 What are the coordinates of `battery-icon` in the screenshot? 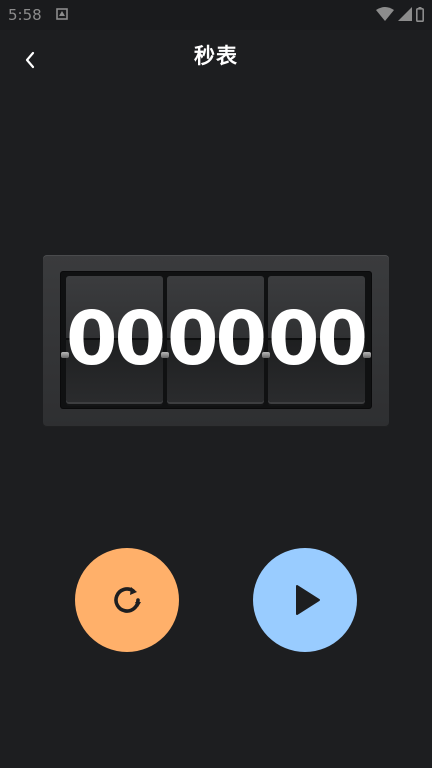 It's located at (420, 14).